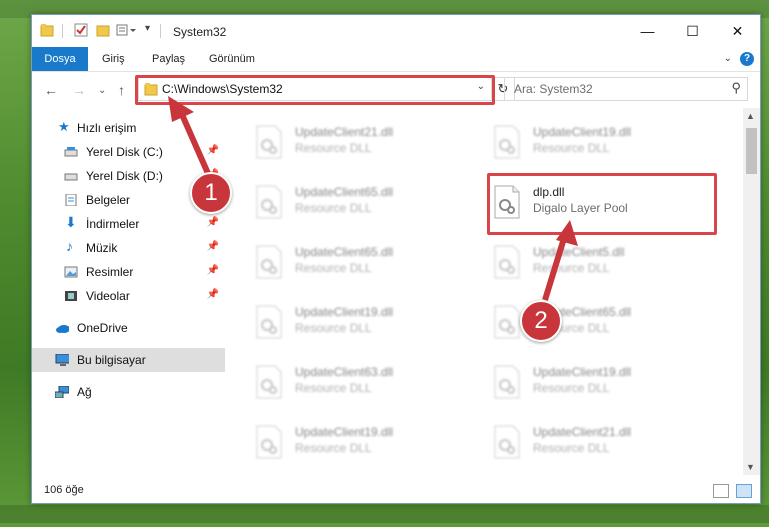 Image resolution: width=769 pixels, height=527 pixels. What do you see at coordinates (541, 321) in the screenshot?
I see `callout-2: 2` at bounding box center [541, 321].